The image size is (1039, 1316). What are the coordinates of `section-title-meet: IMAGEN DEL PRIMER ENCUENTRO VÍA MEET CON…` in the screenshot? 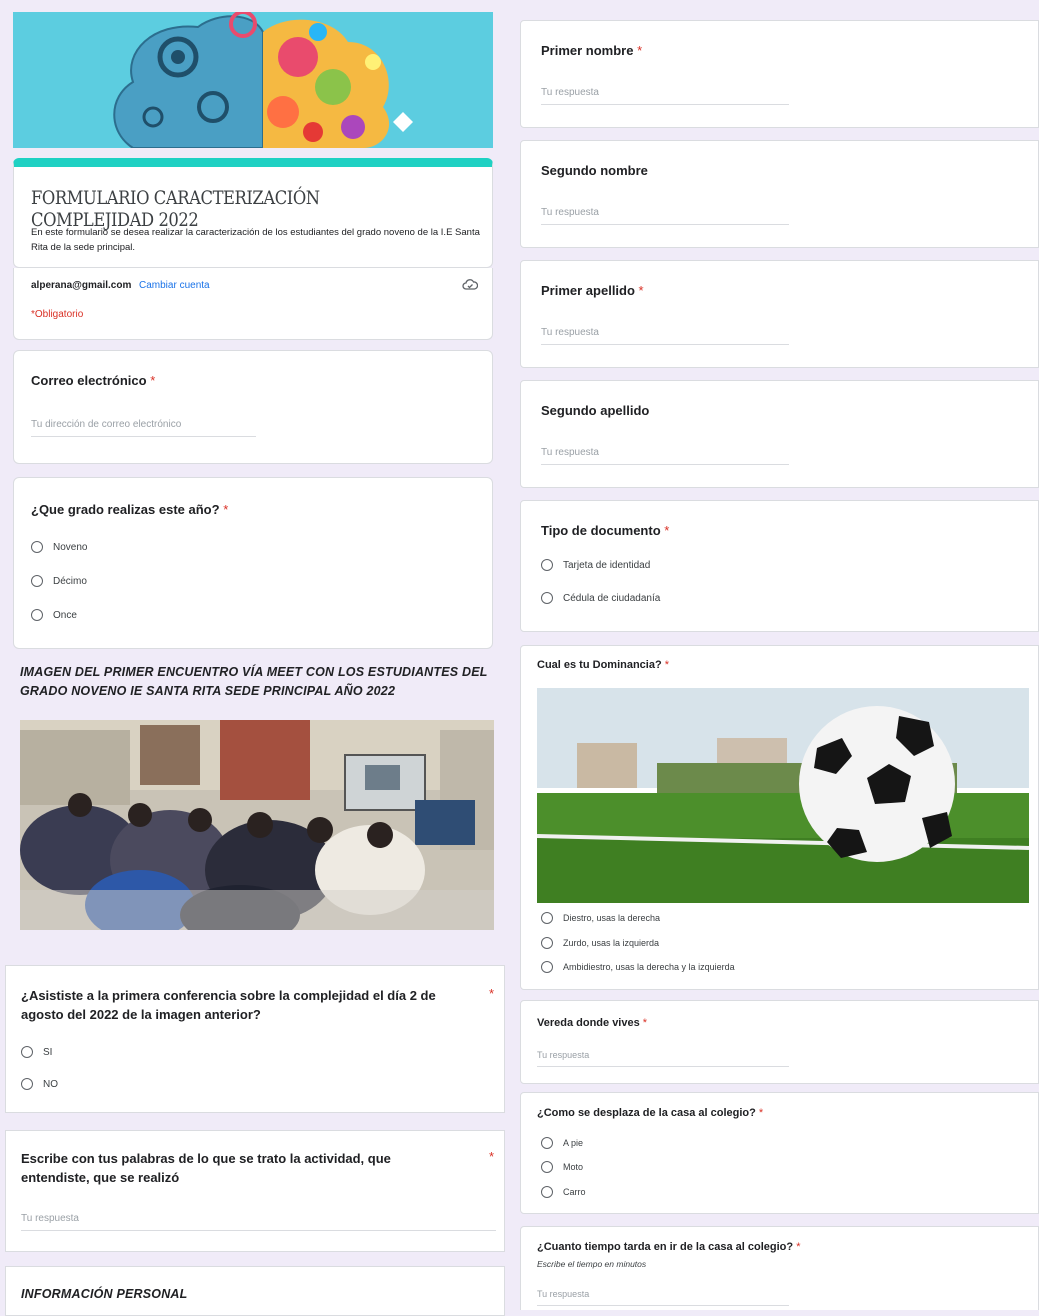 It's located at (254, 681).